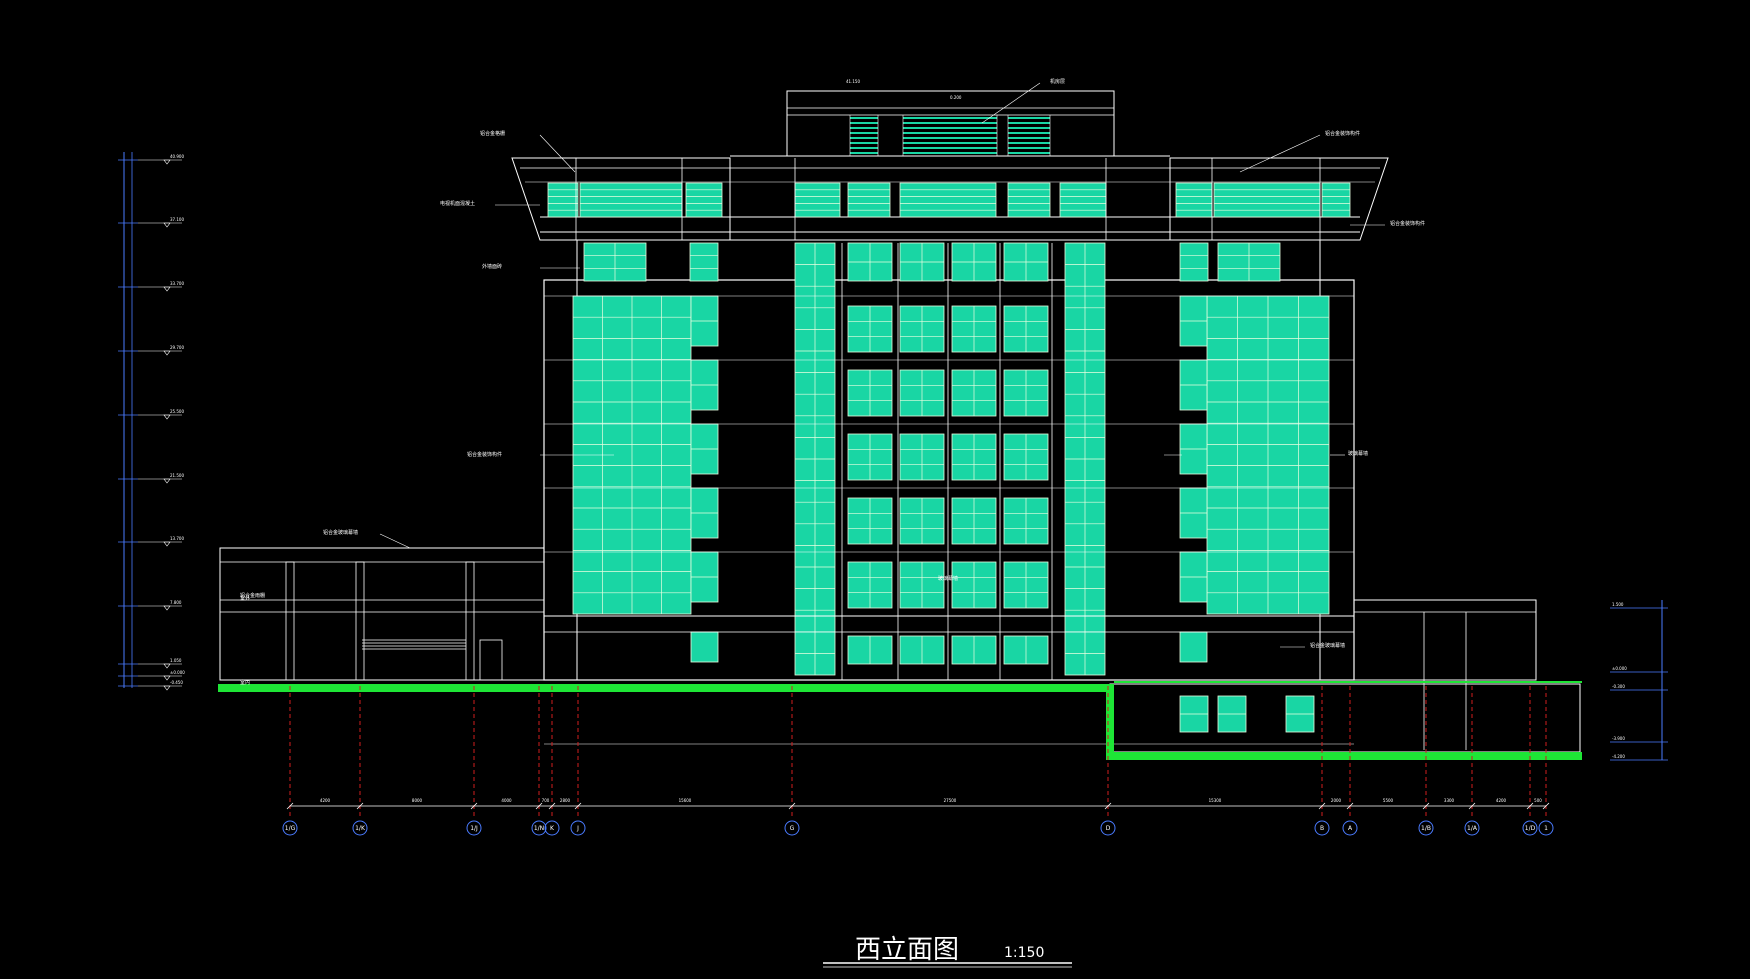  Describe the element at coordinates (290, 828) in the screenshot. I see `axis-label: 1/G` at that location.